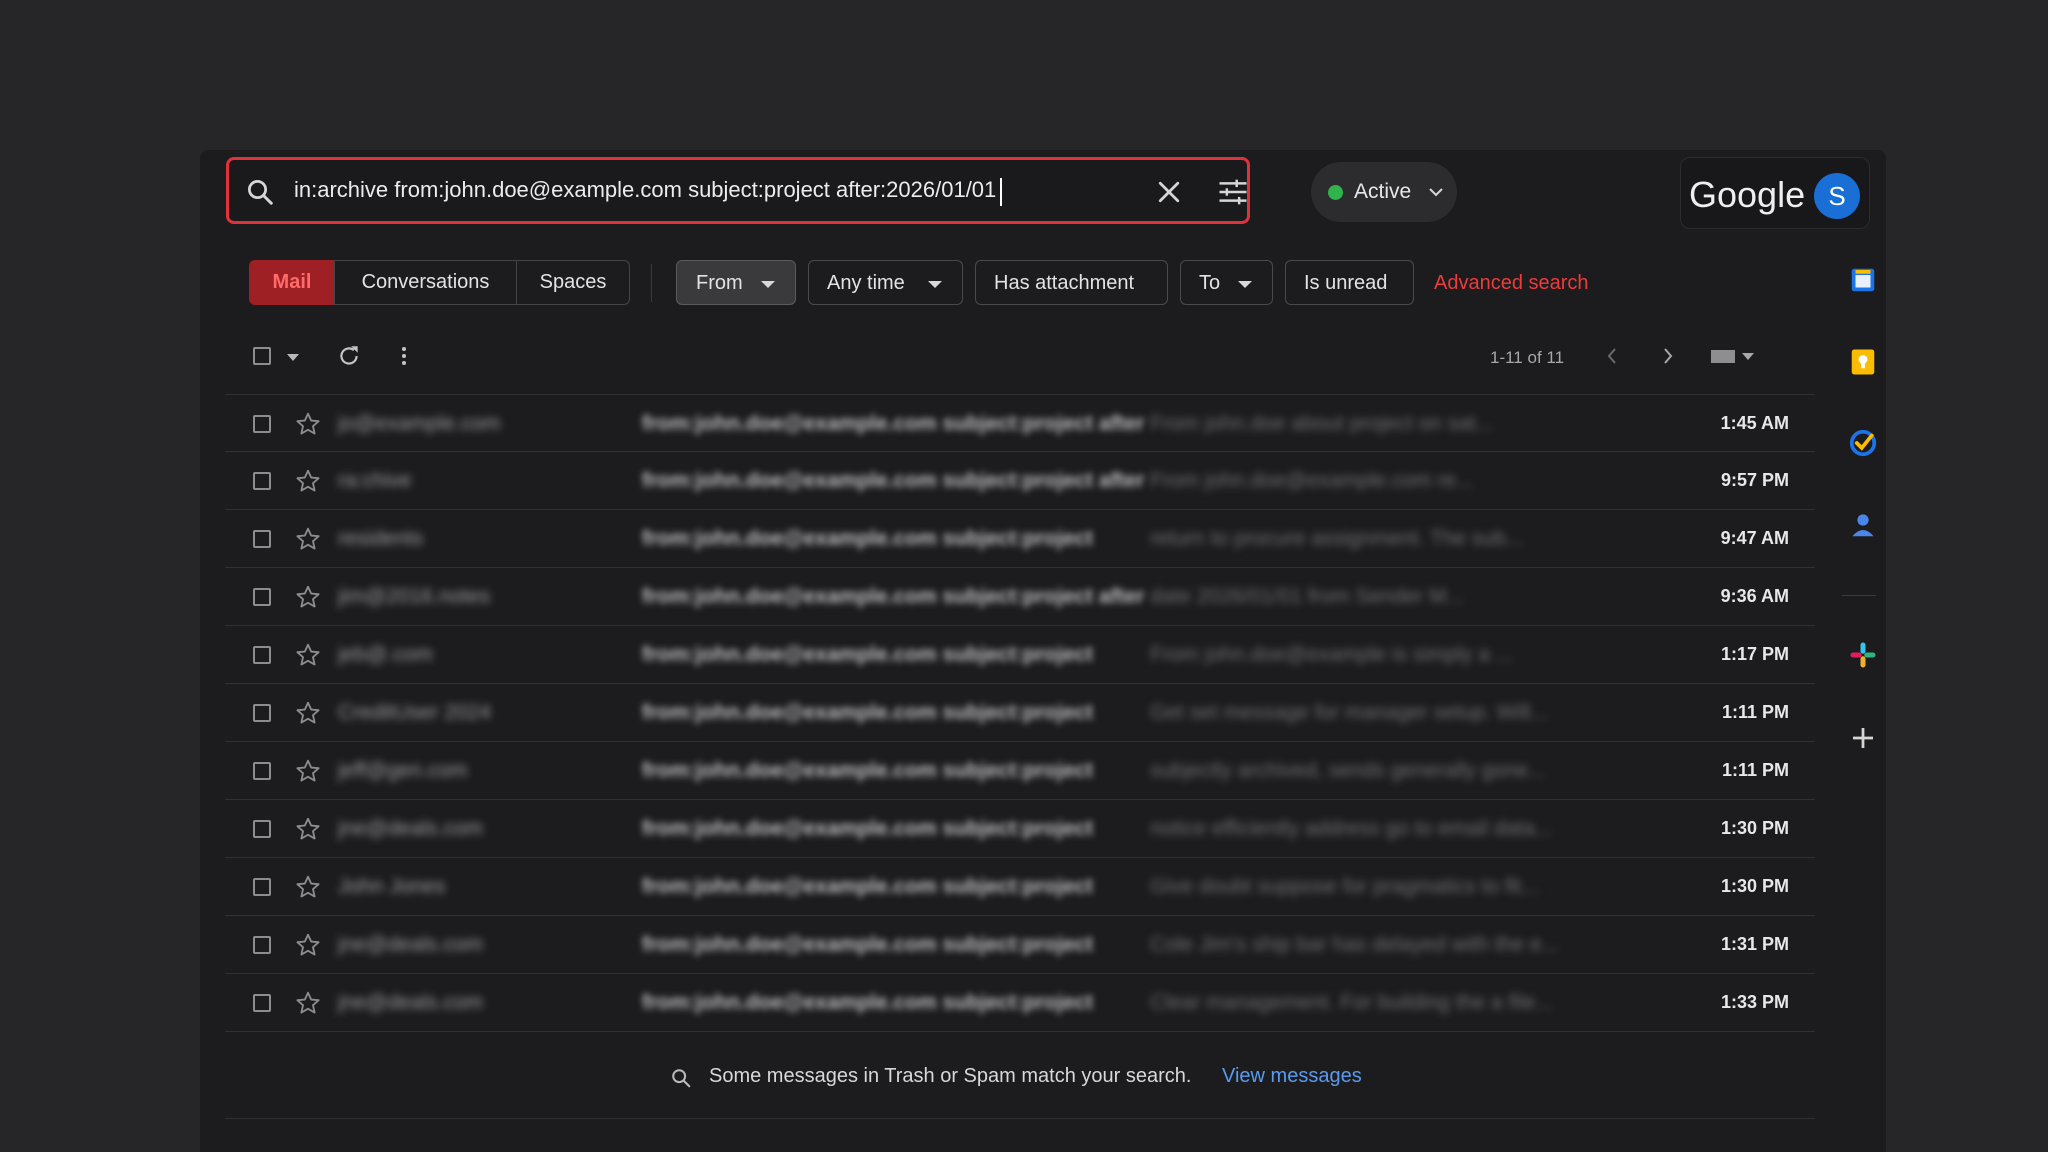  Describe the element at coordinates (1612, 356) in the screenshot. I see `prev-page-icon` at that location.